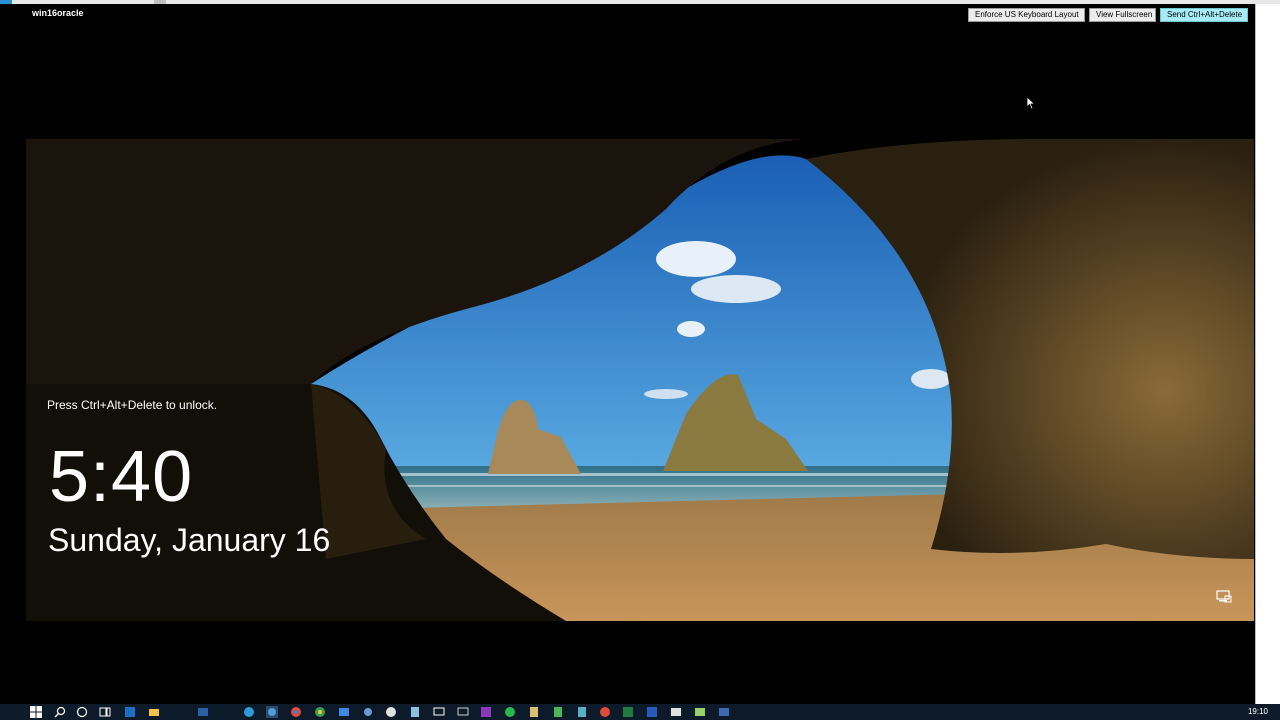  Describe the element at coordinates (510, 712) in the screenshot. I see `spotify-icon` at that location.